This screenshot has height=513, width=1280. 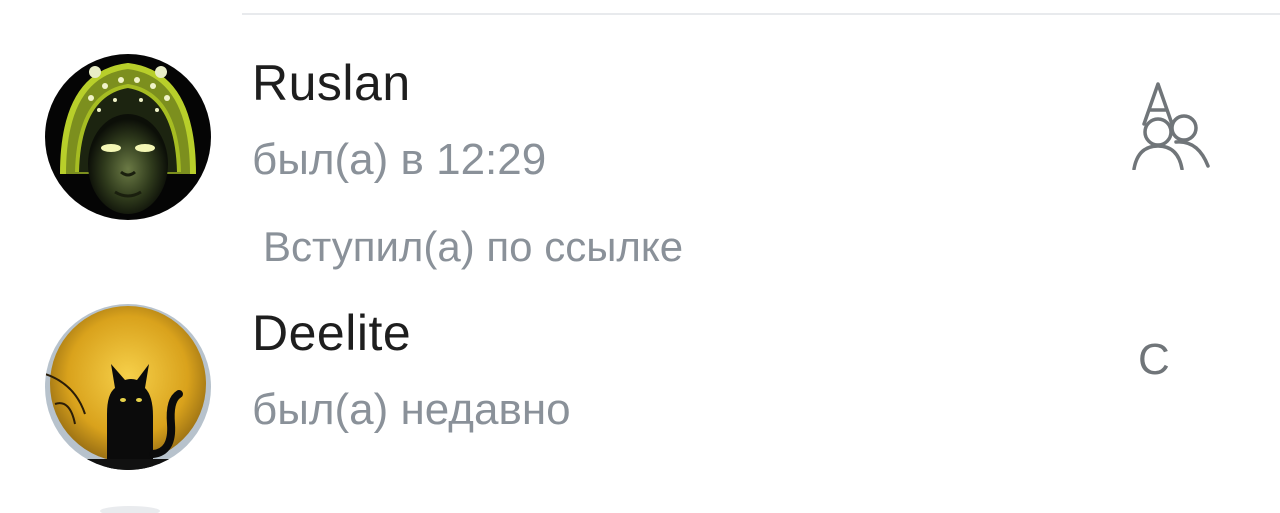 What do you see at coordinates (473, 246) in the screenshot?
I see `joined-via-link-note: Вступил(а) по ссылке` at bounding box center [473, 246].